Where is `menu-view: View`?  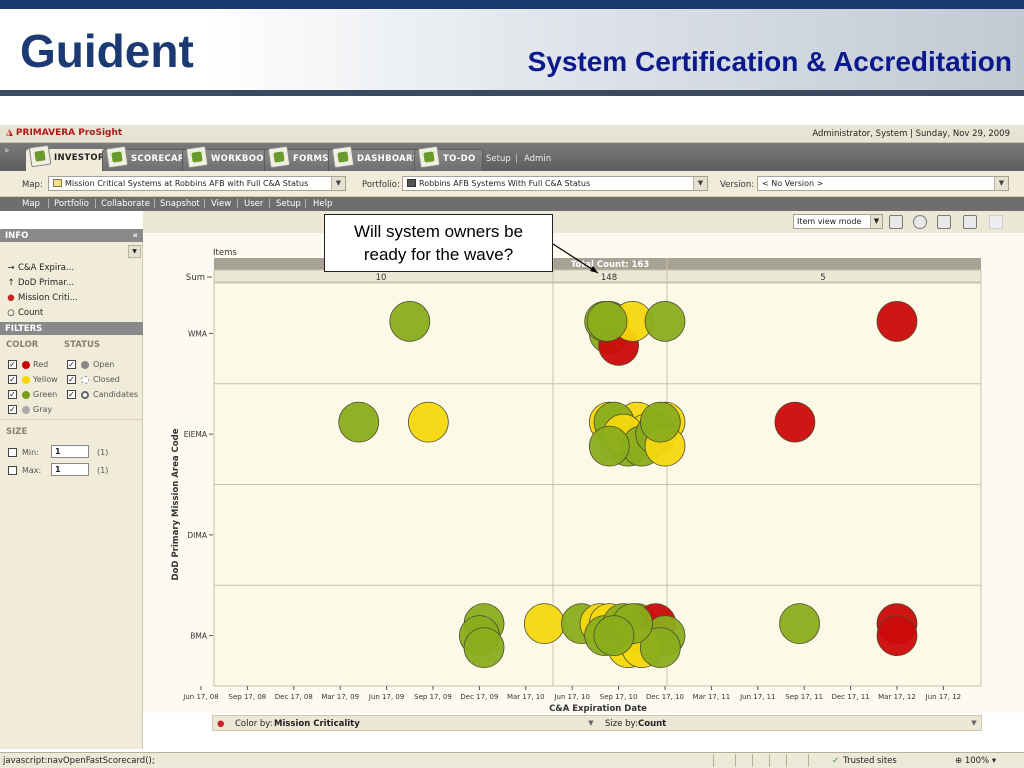
menu-view: View is located at coordinates (221, 204).